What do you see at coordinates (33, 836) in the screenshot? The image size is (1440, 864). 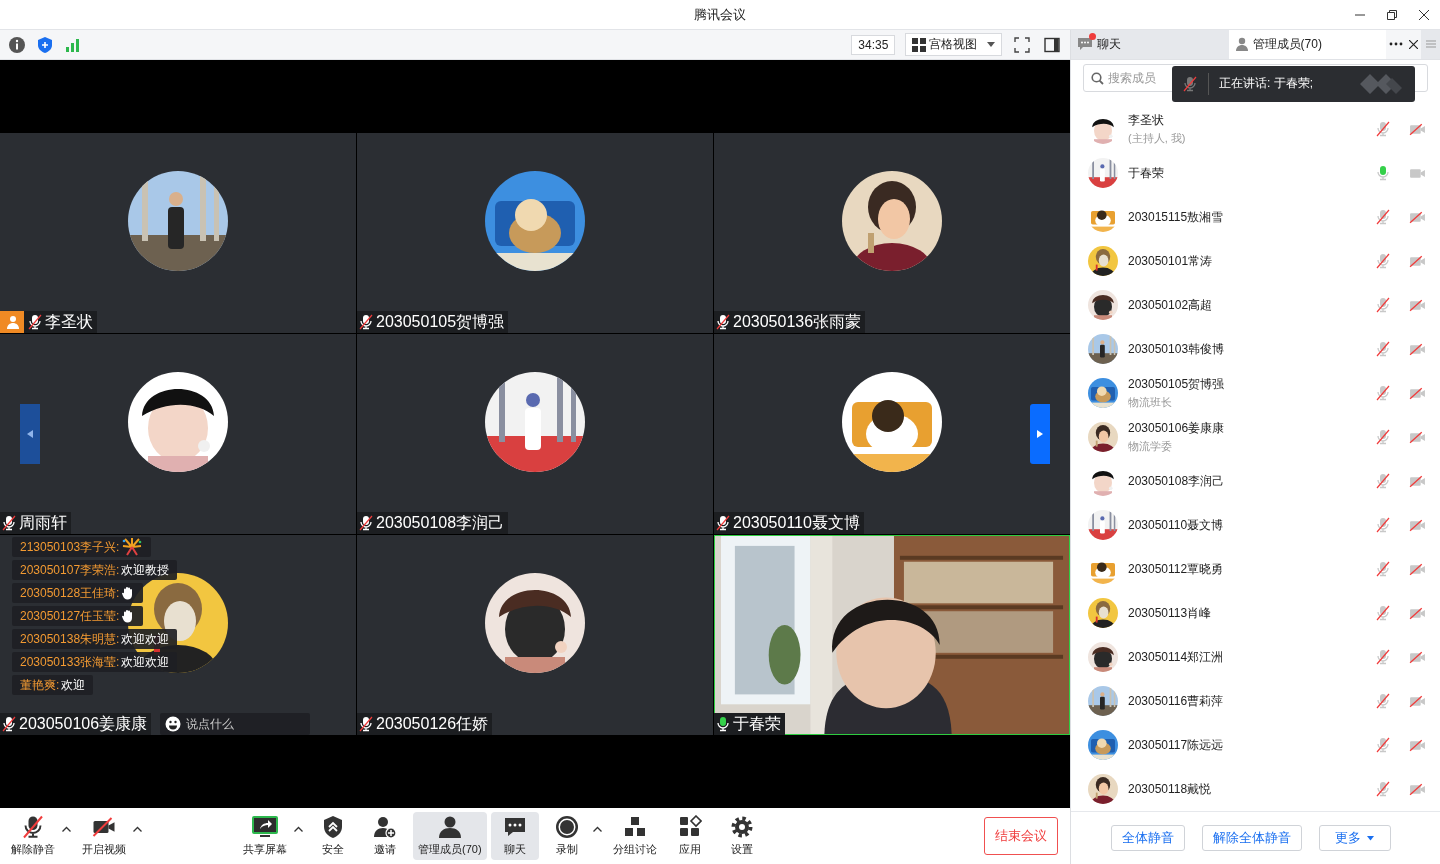 I see `unmute-button: 解除静音` at bounding box center [33, 836].